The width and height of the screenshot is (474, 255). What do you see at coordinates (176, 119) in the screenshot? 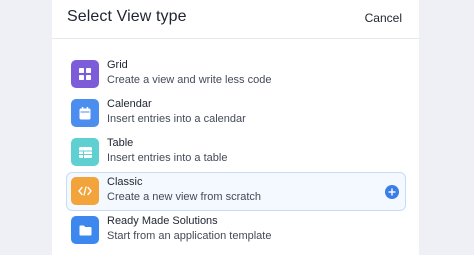
I see `view-type-description: Insert entries into a calendar` at bounding box center [176, 119].